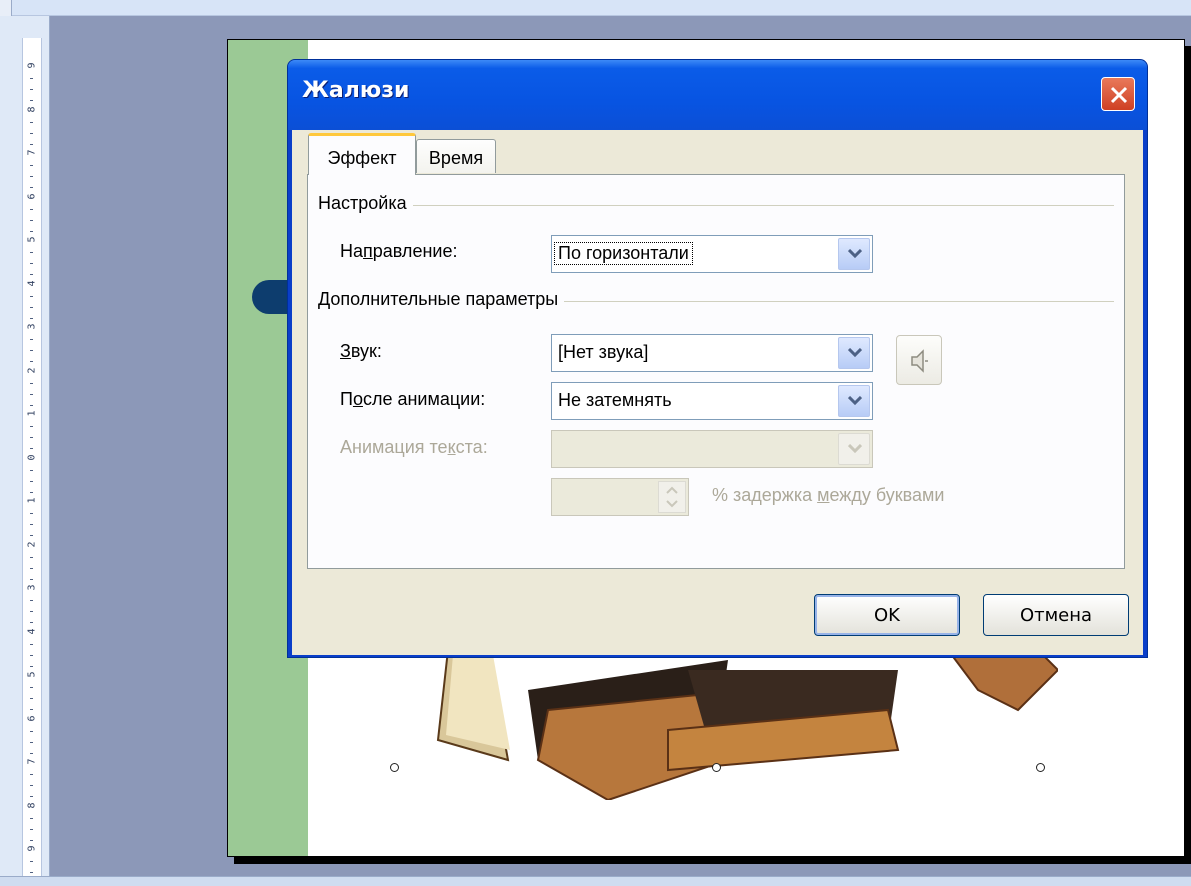  What do you see at coordinates (394, 767) in the screenshot?
I see `selection-handle-left` at bounding box center [394, 767].